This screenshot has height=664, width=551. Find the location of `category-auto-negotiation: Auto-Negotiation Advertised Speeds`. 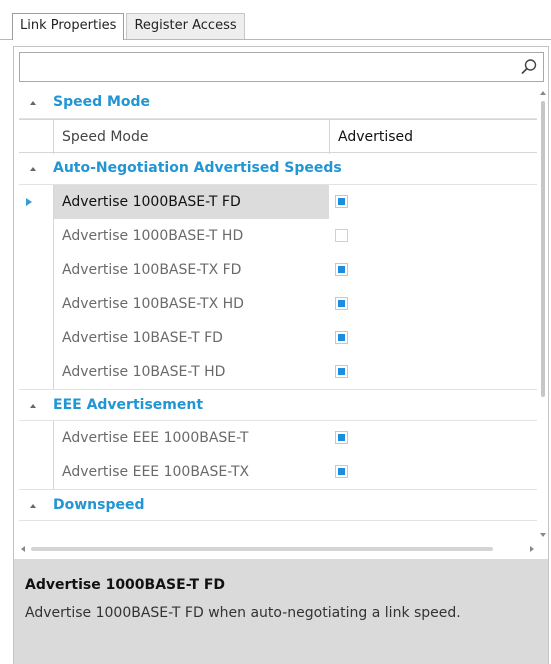

category-auto-negotiation: Auto-Negotiation Advertised Speeds is located at coordinates (278, 169).